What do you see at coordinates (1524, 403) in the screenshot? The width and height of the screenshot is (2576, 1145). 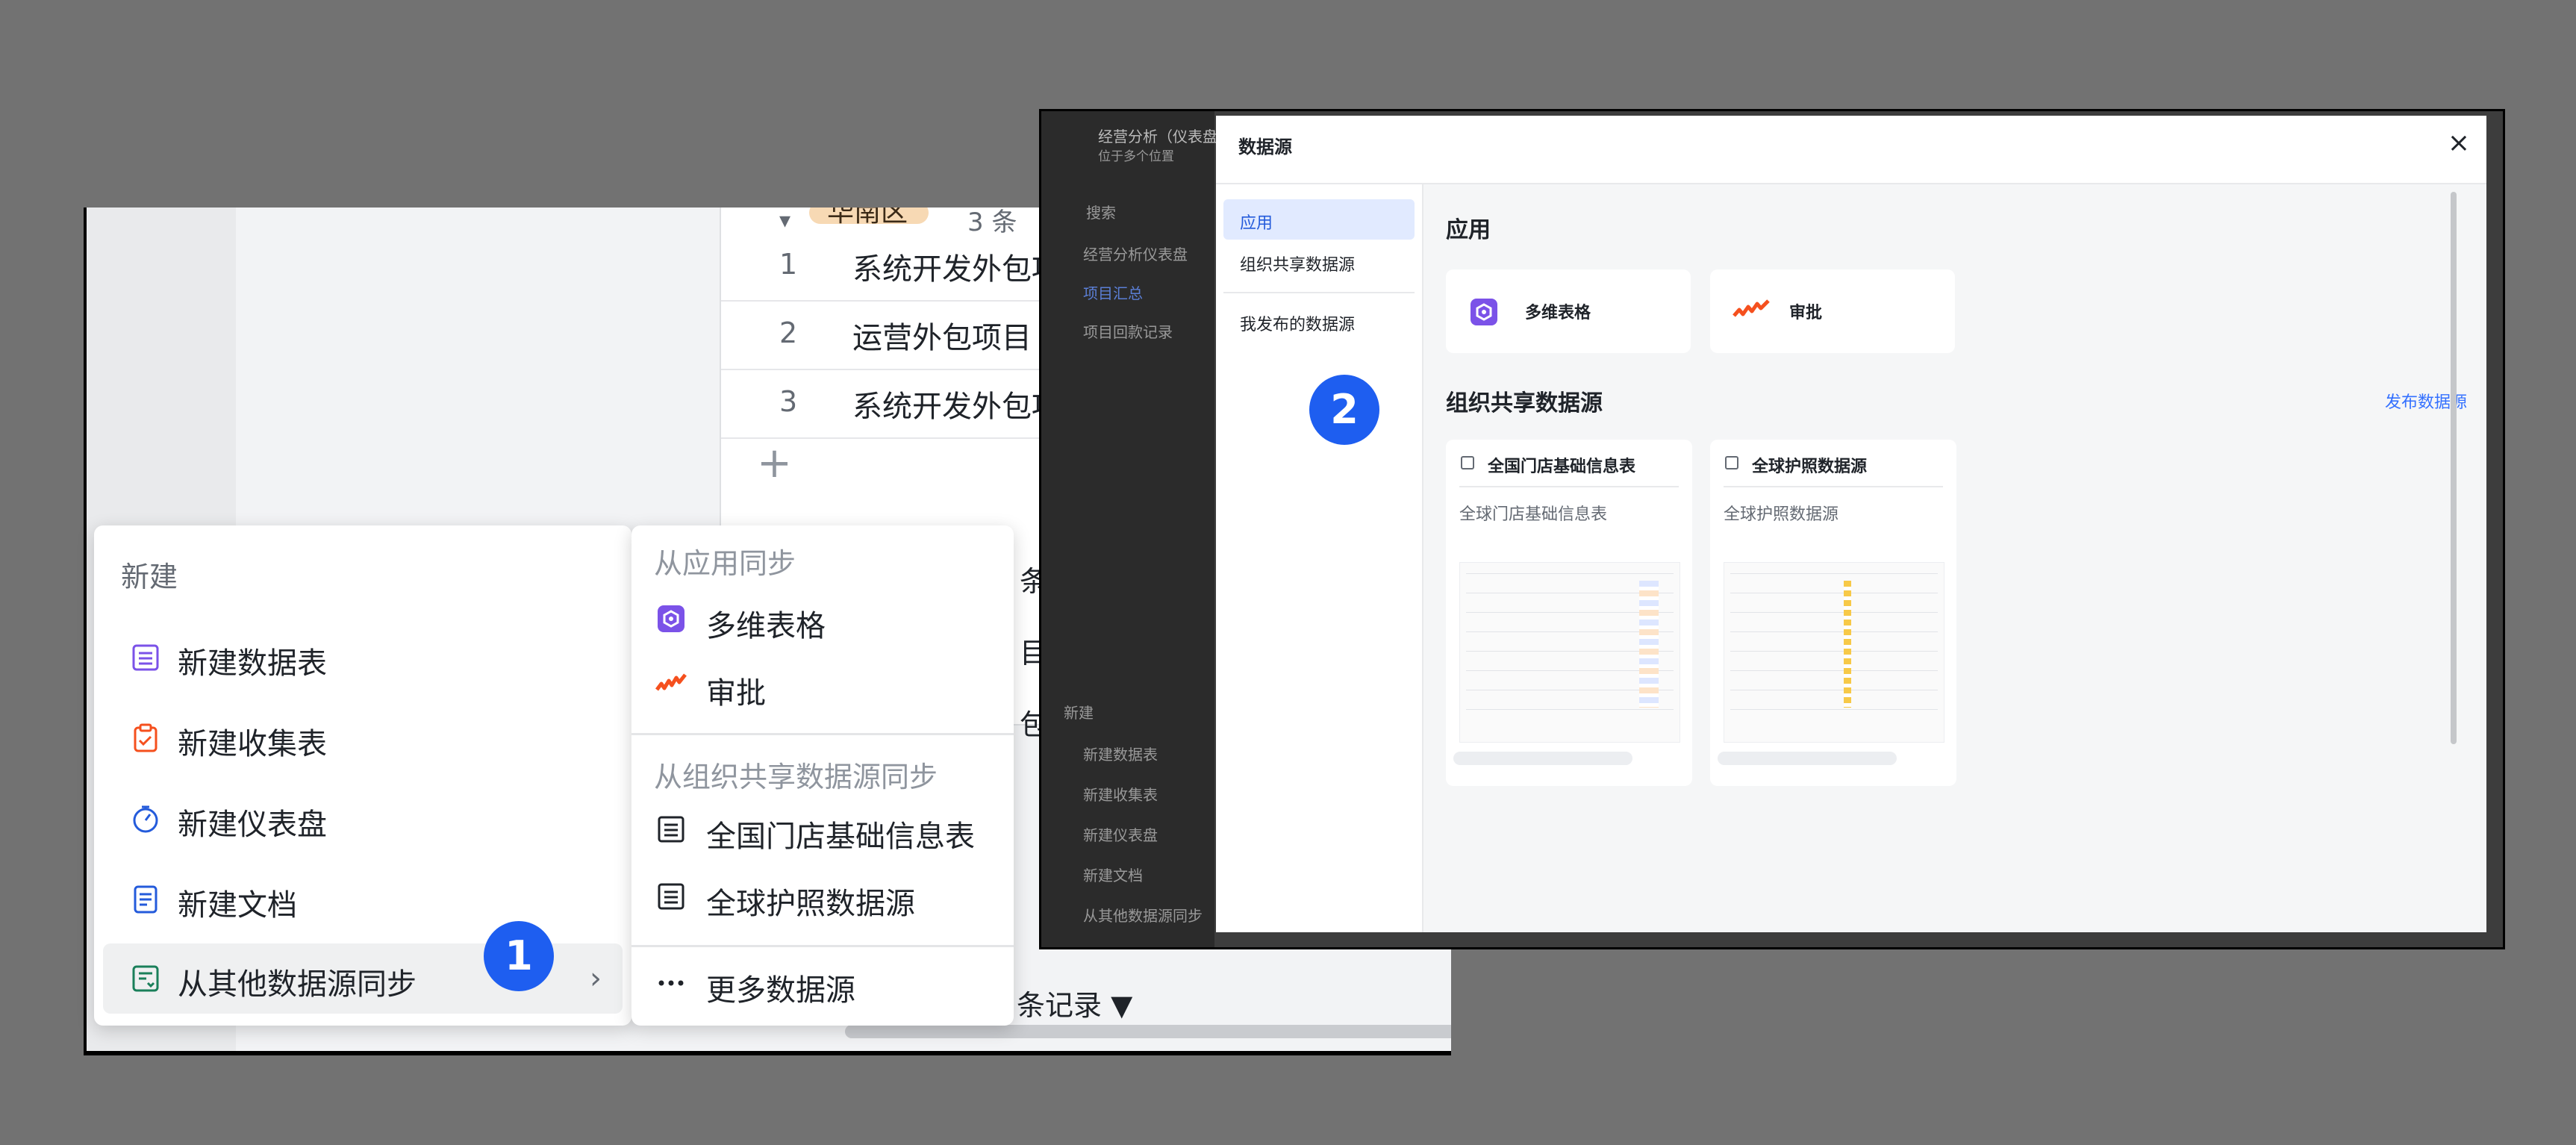 I see `section-title-shared: 组织共享数据源` at bounding box center [1524, 403].